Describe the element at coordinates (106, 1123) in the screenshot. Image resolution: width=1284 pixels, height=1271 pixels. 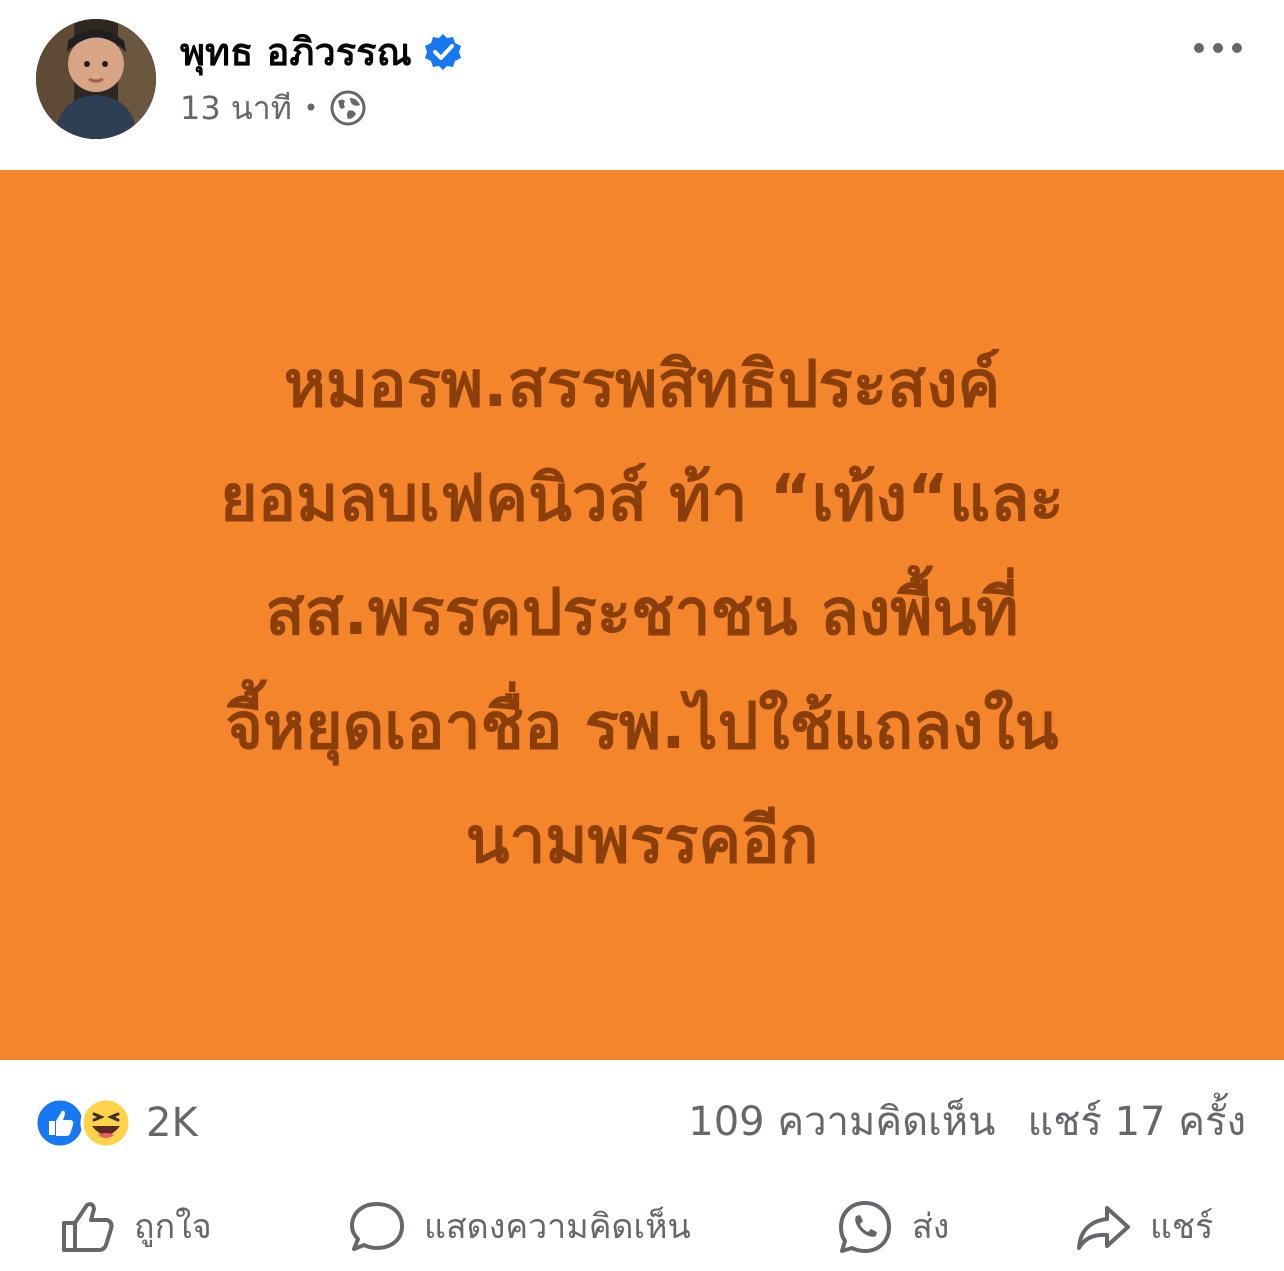
I see `haha-reaction-icon` at that location.